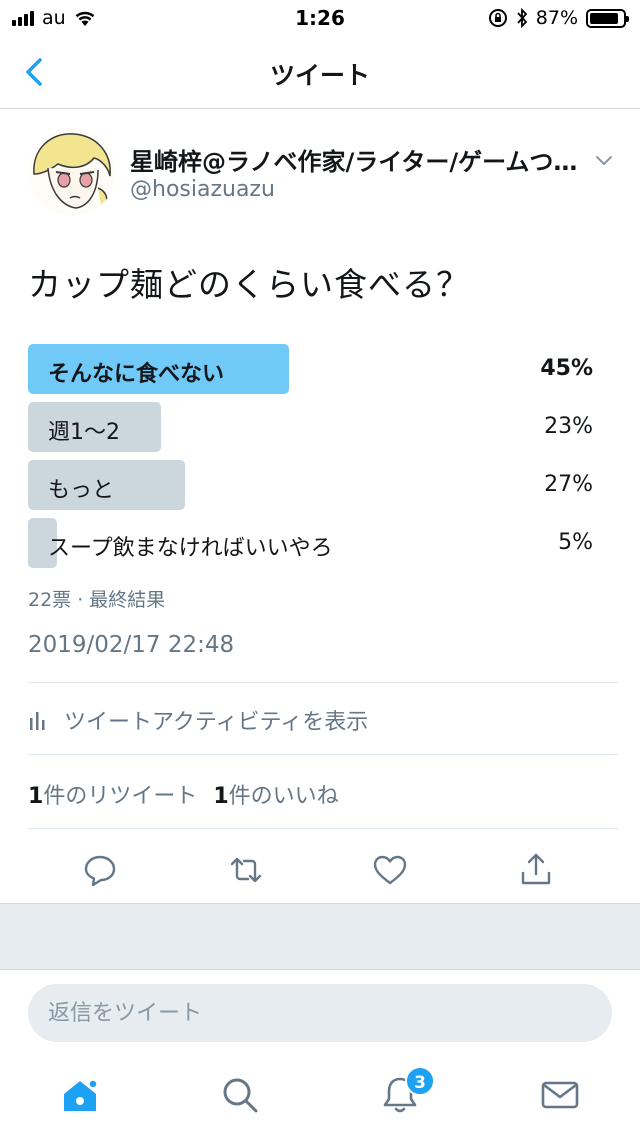 The width and height of the screenshot is (640, 1138). What do you see at coordinates (190, 548) in the screenshot?
I see `poll-option-label: スープ飲まなければいいやろ` at bounding box center [190, 548].